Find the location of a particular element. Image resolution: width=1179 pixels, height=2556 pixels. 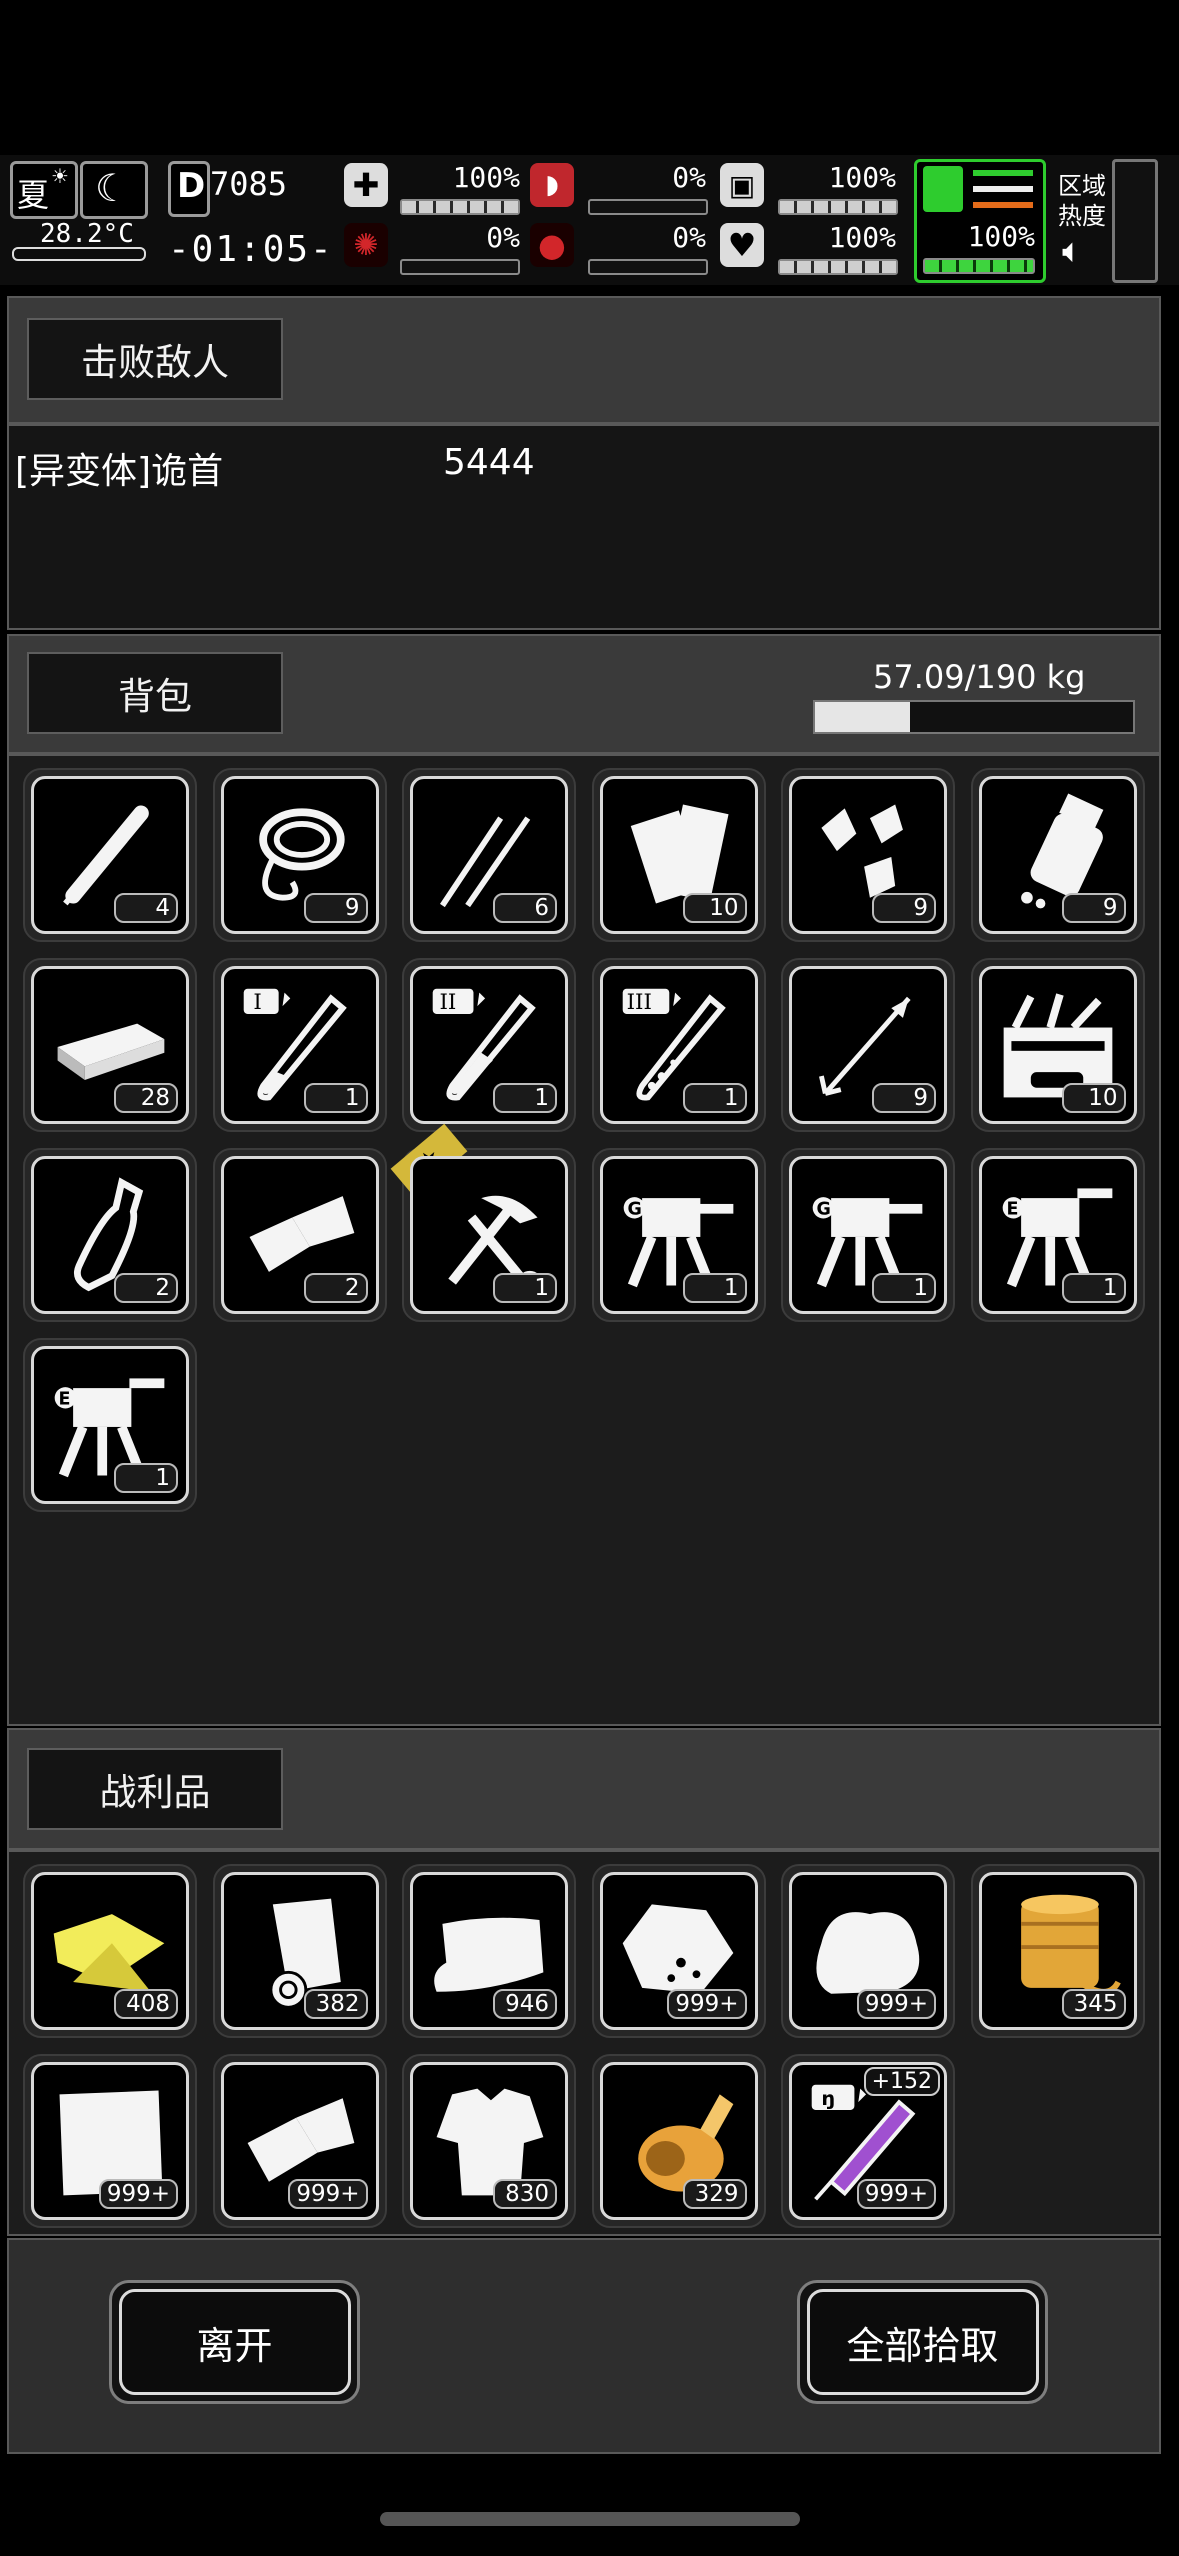

item-slot: 28 is located at coordinates (110, 1045).